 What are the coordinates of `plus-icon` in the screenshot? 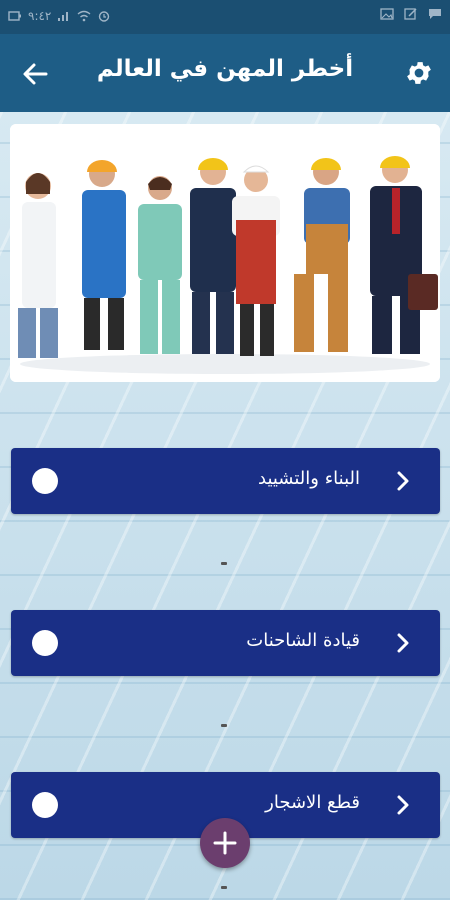 It's located at (225, 843).